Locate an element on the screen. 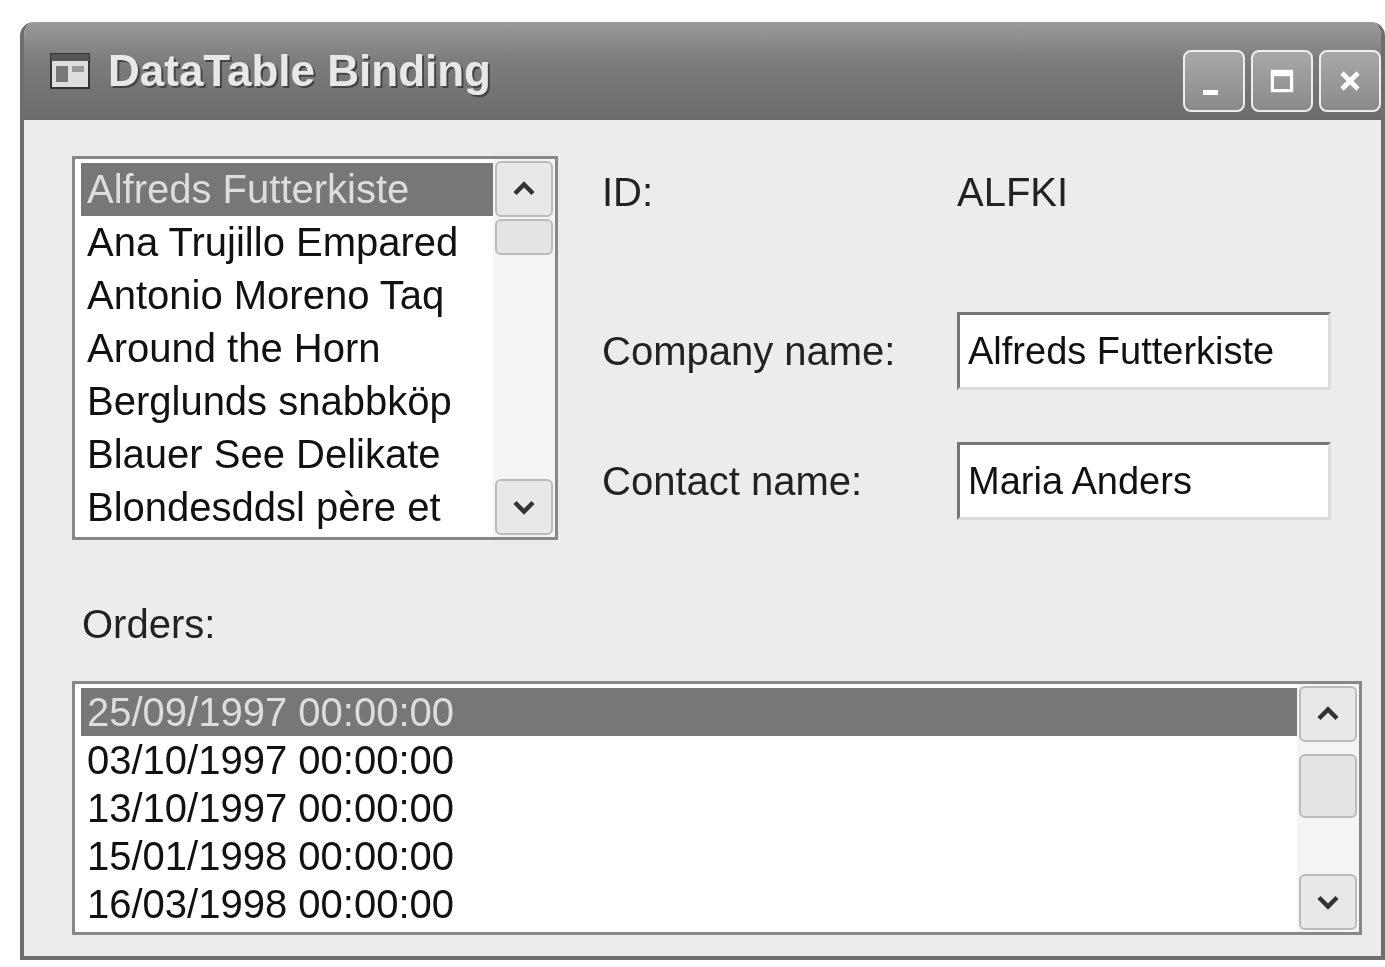 The image size is (1385, 967). customer-list: Alfreds Futterkiste Ana Trujillo Empared Antonio Moreno Taq Around the Horn Berglunds snabbköp Blauer See Delikate Blondesddsl père et is located at coordinates (315, 348).